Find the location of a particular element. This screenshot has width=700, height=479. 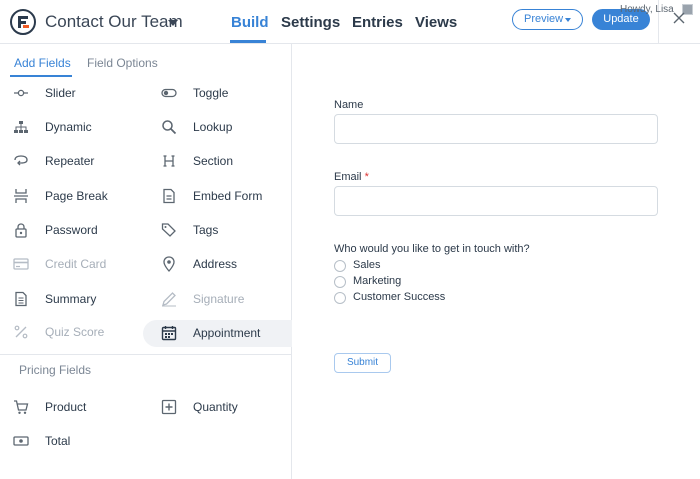

field-product: Product is located at coordinates (73, 408).